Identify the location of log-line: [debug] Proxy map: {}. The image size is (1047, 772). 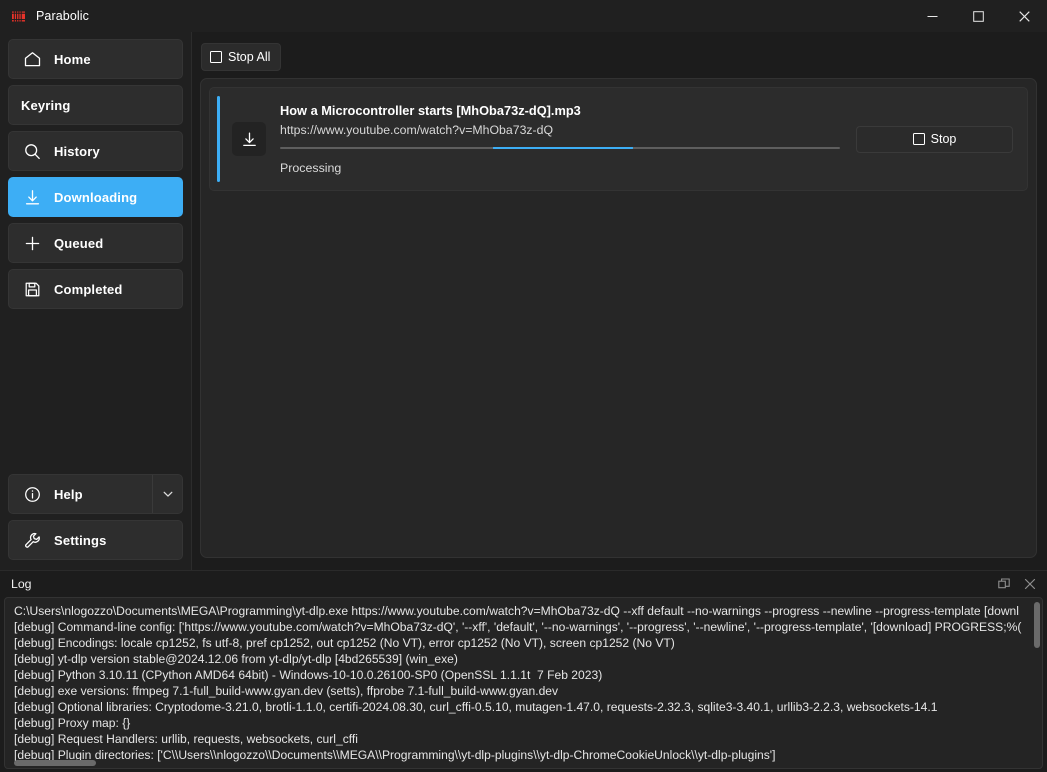
(72, 723).